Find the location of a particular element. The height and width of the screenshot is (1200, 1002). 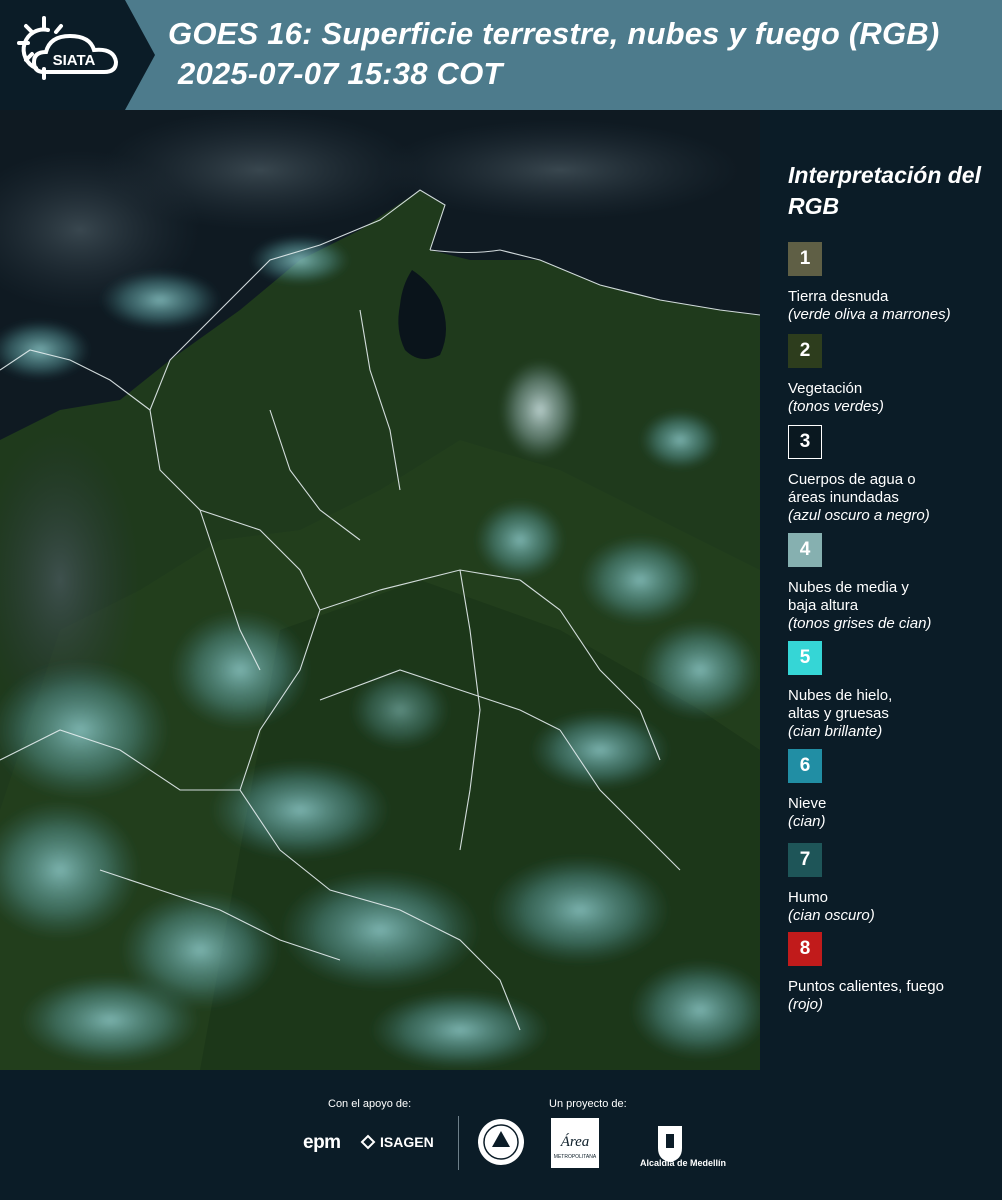

legend-sublabel: (verde oliva a marrones) is located at coordinates (869, 314).